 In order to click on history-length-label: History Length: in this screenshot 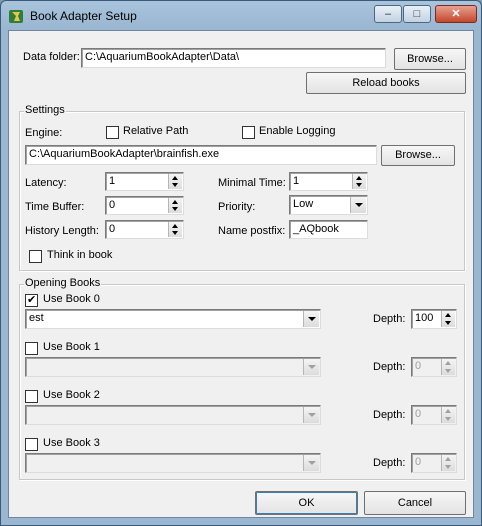, I will do `click(62, 231)`.